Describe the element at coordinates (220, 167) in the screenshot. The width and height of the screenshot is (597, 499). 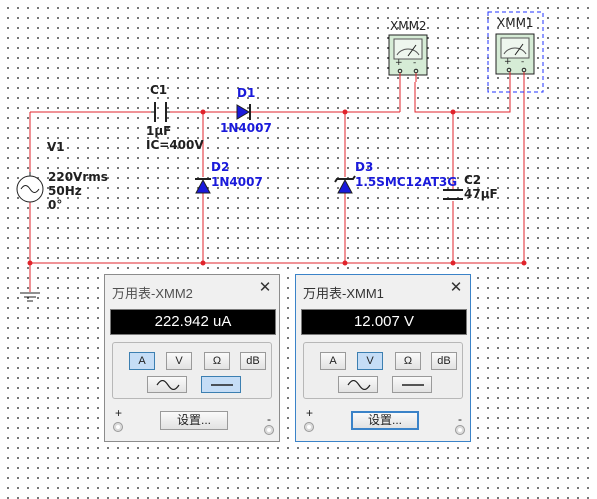
I see `d2-ref-label: D2` at that location.